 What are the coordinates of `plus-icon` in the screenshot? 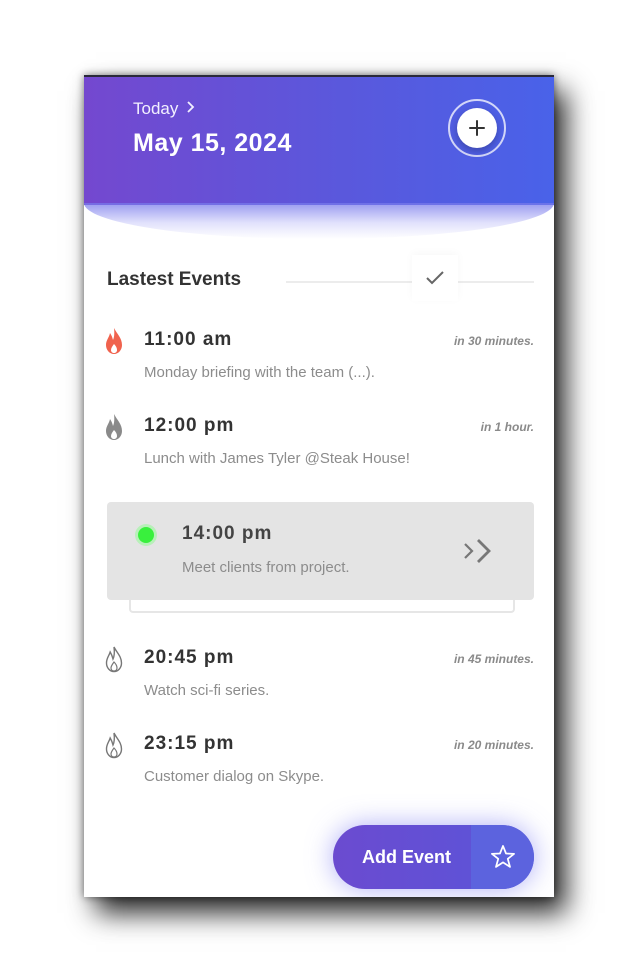 It's located at (477, 128).